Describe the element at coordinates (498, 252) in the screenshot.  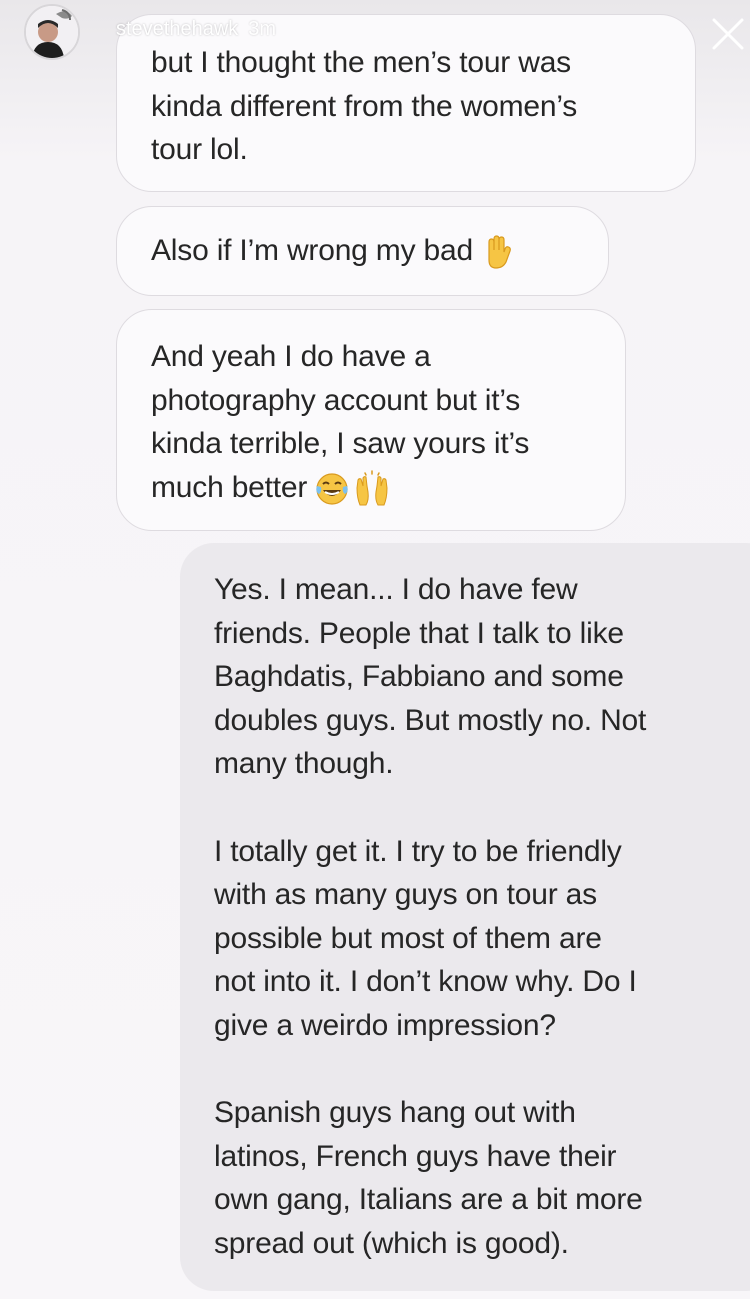
I see `raised-hand-emoji` at that location.